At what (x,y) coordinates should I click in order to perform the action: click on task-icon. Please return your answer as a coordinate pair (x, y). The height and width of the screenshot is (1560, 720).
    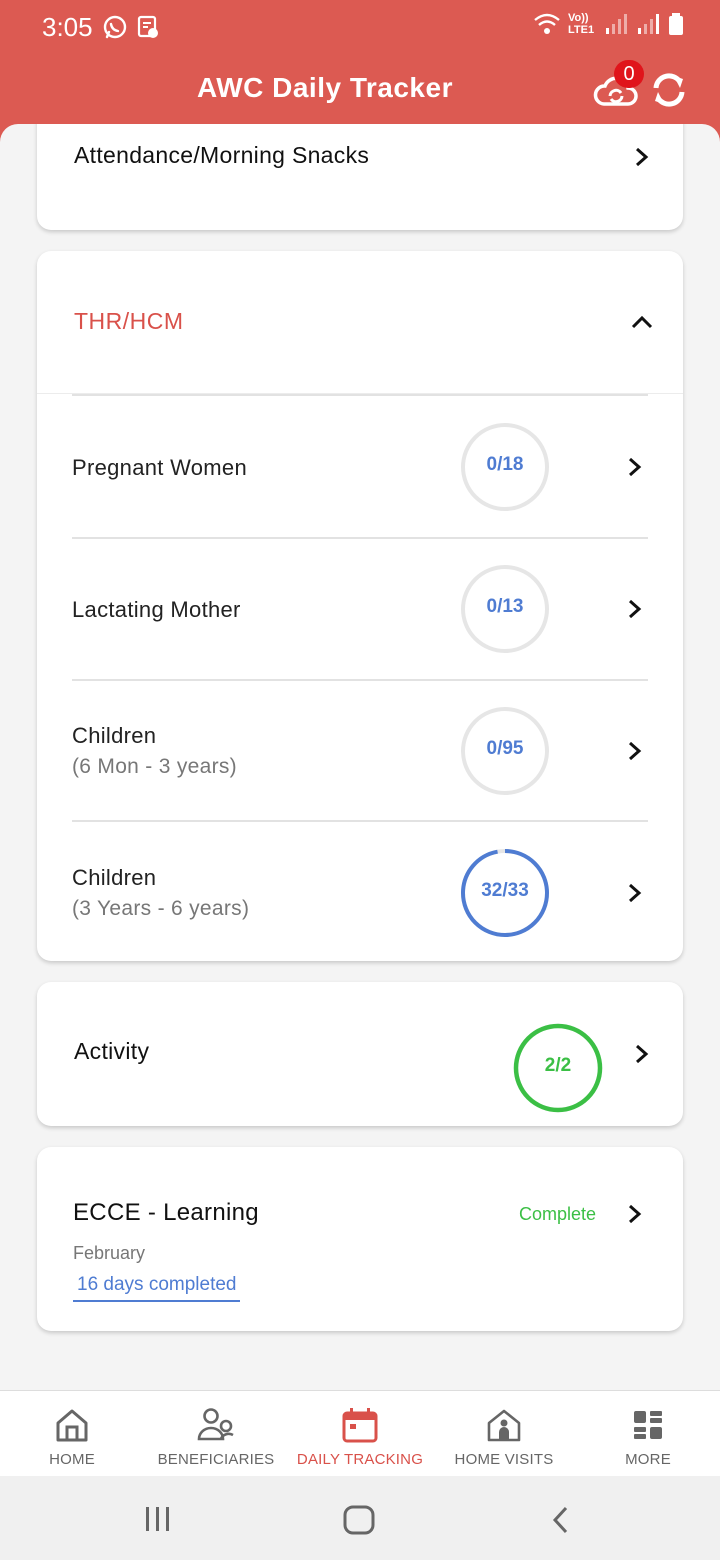
    Looking at the image, I should click on (147, 26).